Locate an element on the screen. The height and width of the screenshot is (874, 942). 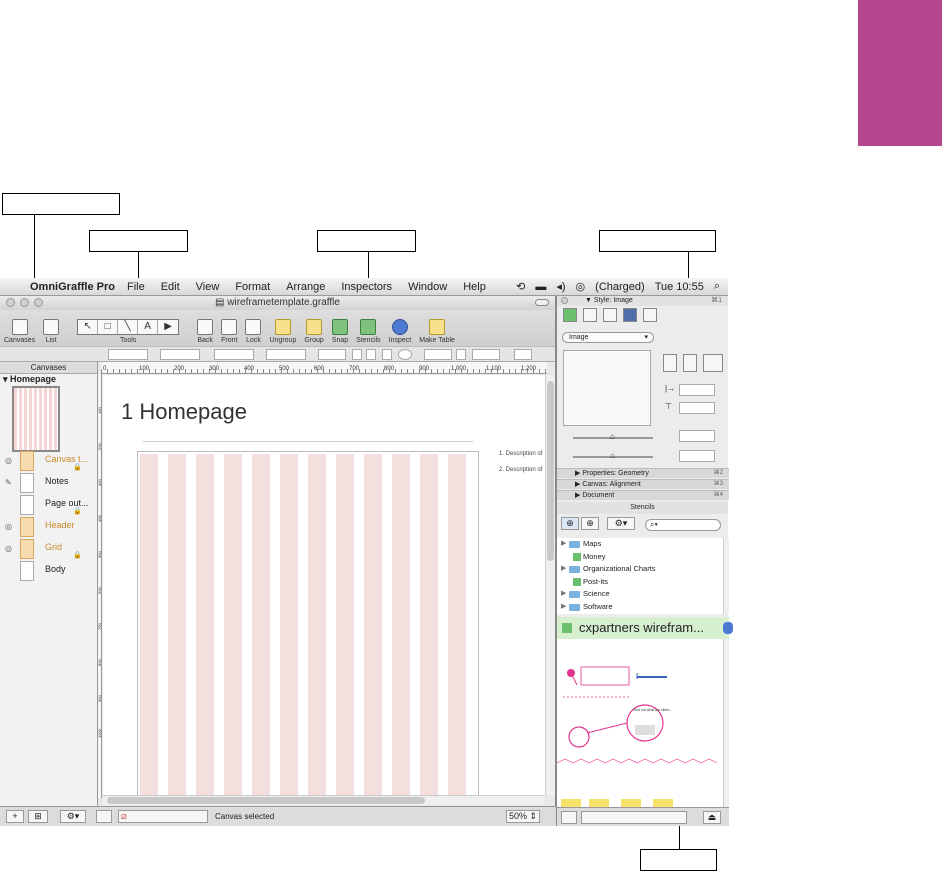
inspect-button: Inspect is located at coordinates (400, 331).